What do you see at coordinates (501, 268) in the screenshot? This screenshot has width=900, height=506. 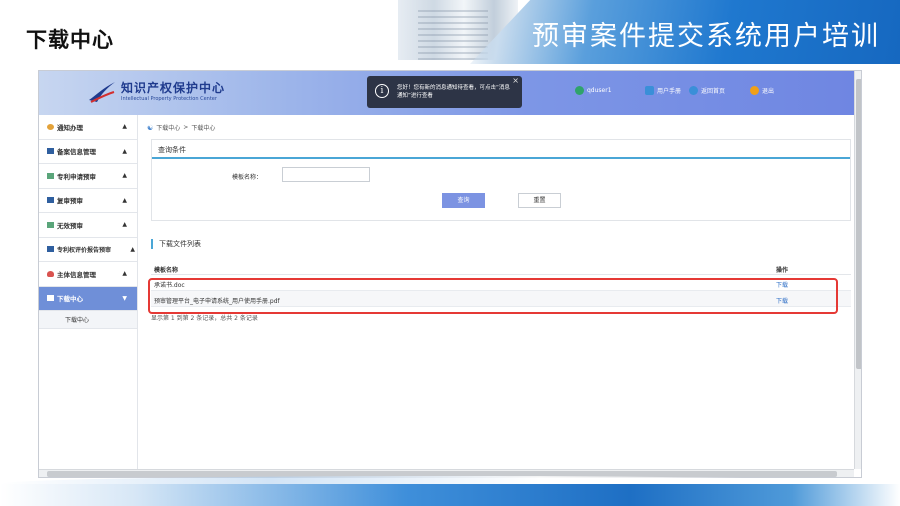 I see `table-header: 模板名称 操作` at bounding box center [501, 268].